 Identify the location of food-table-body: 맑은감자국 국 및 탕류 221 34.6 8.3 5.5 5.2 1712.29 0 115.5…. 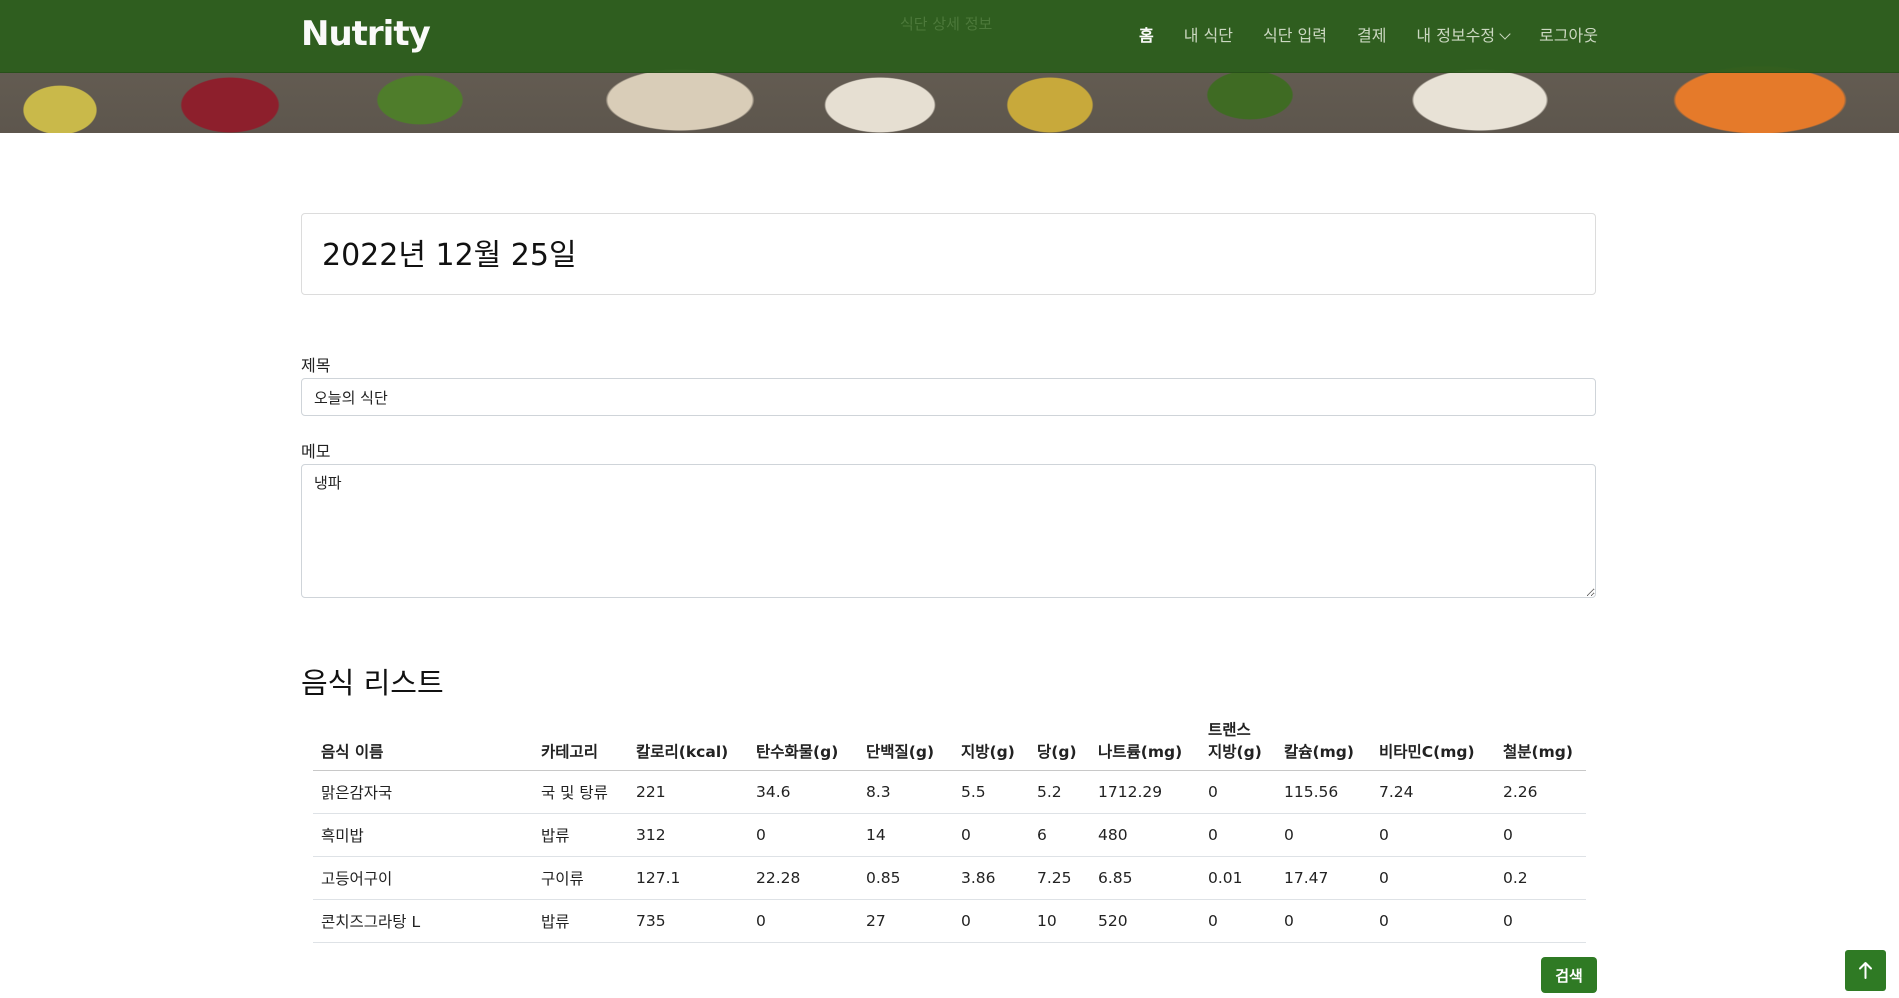
(949, 856).